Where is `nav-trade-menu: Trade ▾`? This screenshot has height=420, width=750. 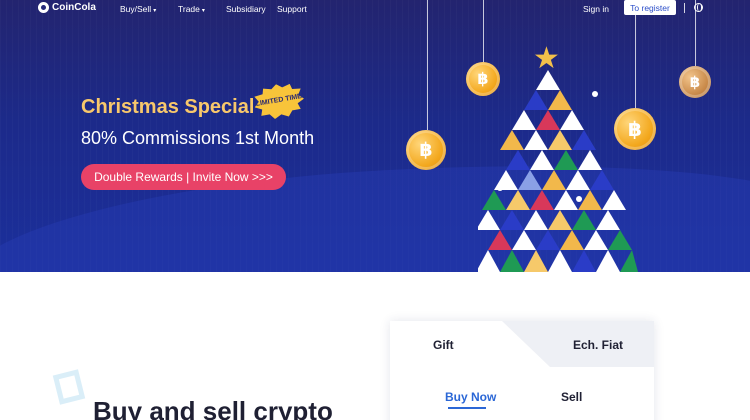
nav-trade-menu: Trade ▾ is located at coordinates (191, 9).